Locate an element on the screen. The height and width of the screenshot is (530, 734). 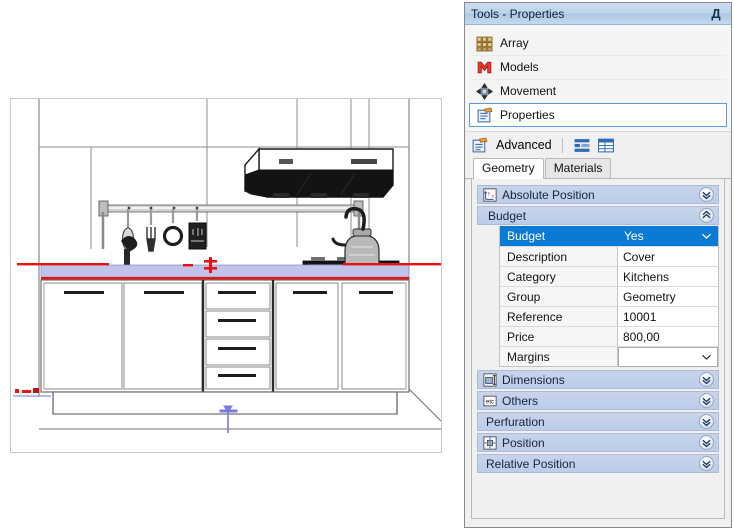
property-tabs: Geometry Materials is located at coordinates (598, 168).